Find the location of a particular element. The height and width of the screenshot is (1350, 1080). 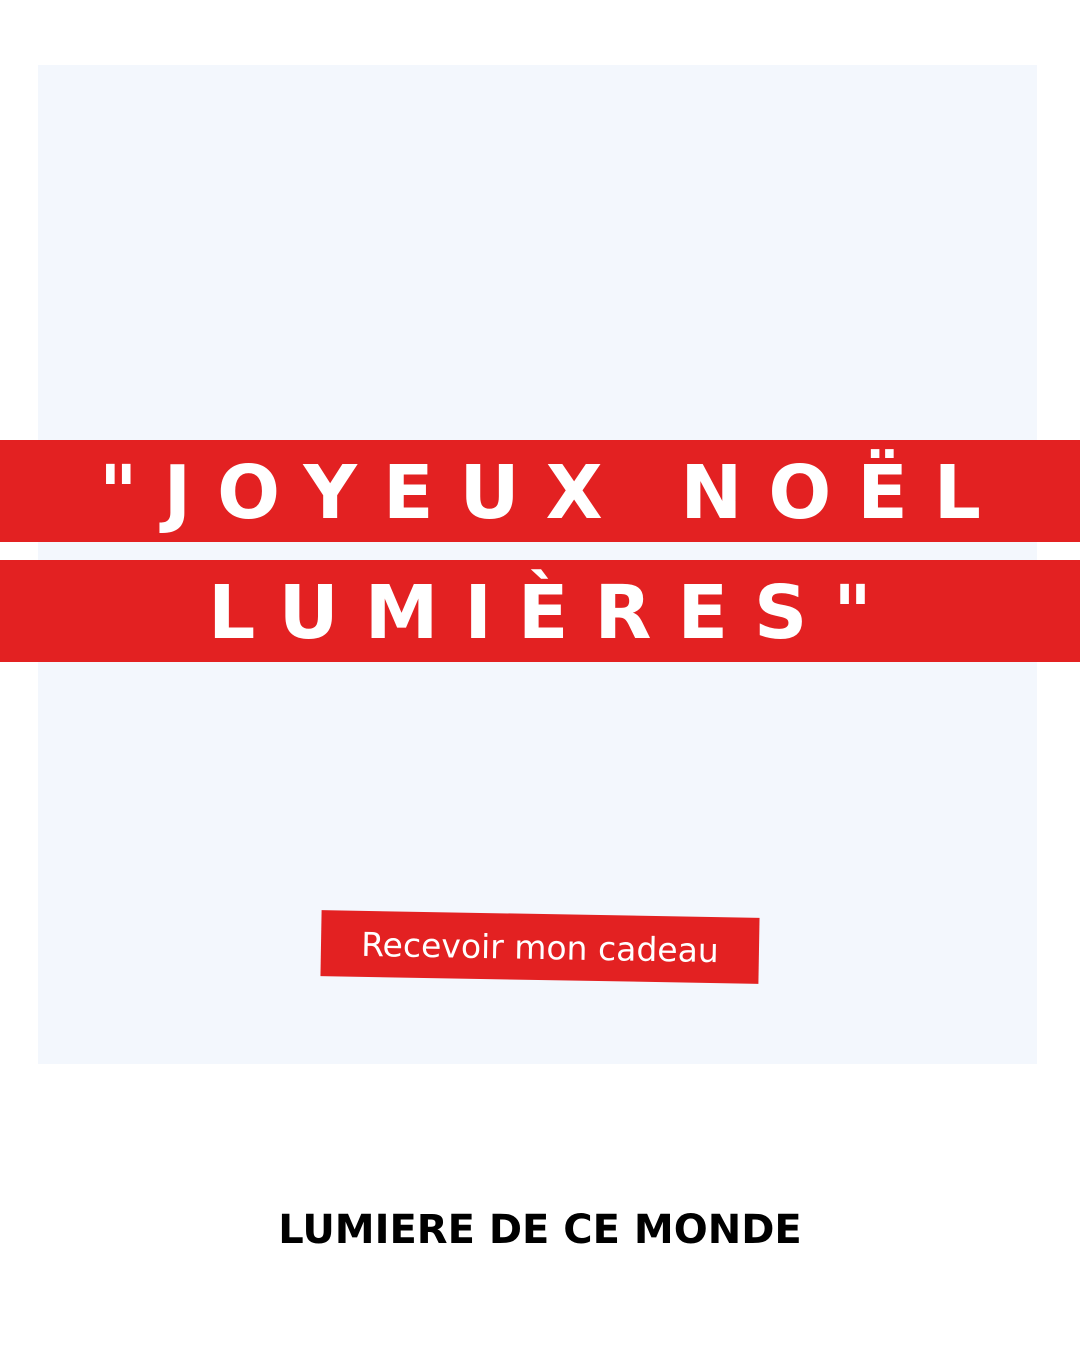

headline-line-1: "JOYEUX NOËL is located at coordinates (553, 493).